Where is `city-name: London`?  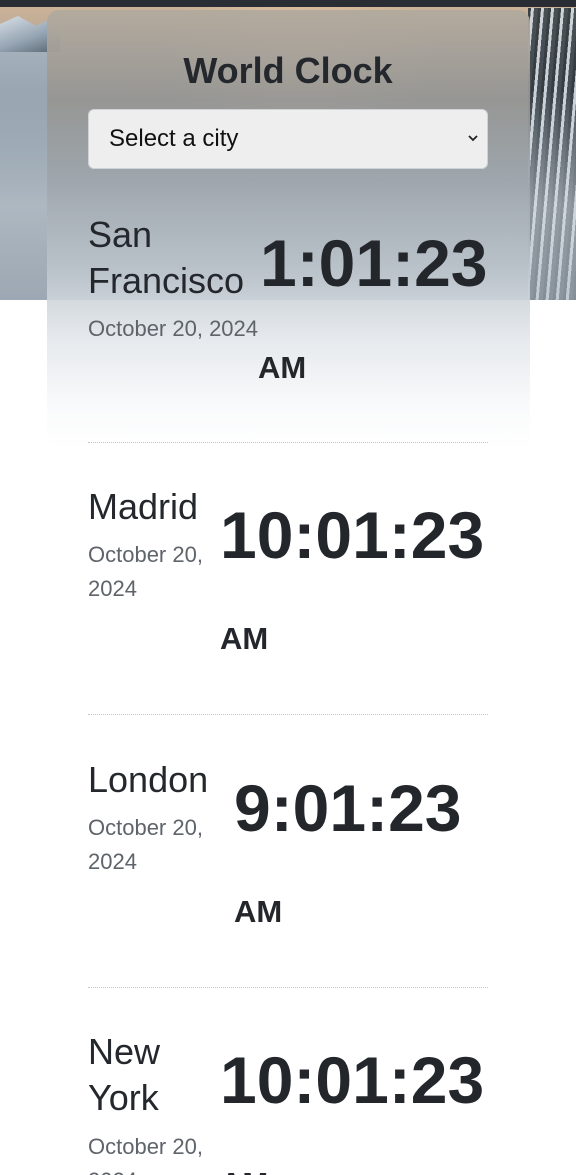 city-name: London is located at coordinates (148, 779).